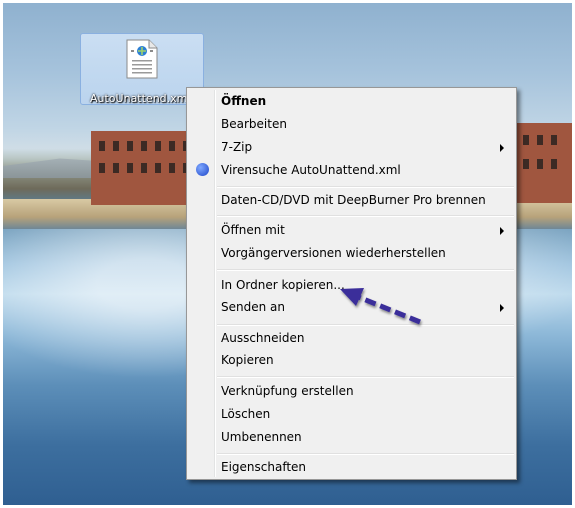 This screenshot has height=508, width=575. I want to click on menu-item-7zip: 7-Zip, so click(351, 147).